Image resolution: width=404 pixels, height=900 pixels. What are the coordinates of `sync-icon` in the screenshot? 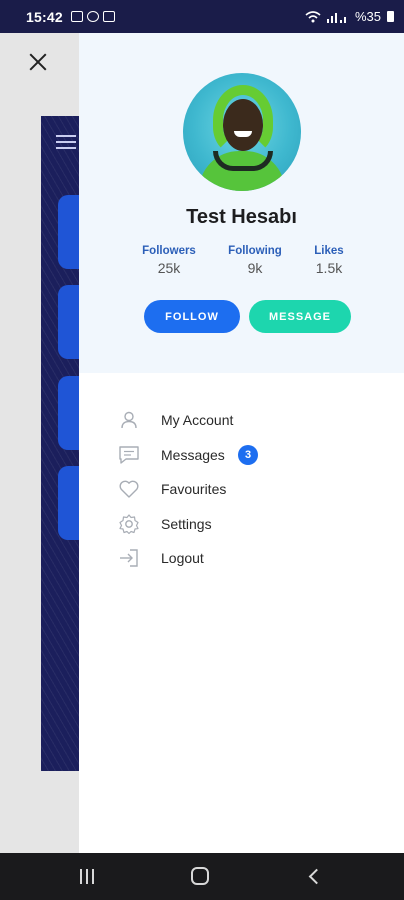 It's located at (92, 16).